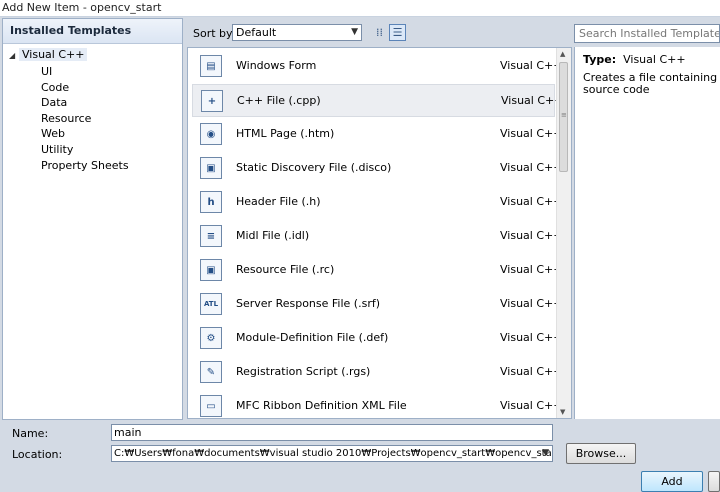 The height and width of the screenshot is (492, 720). What do you see at coordinates (211, 202) in the screenshot?
I see `header-file-icon: h` at bounding box center [211, 202].